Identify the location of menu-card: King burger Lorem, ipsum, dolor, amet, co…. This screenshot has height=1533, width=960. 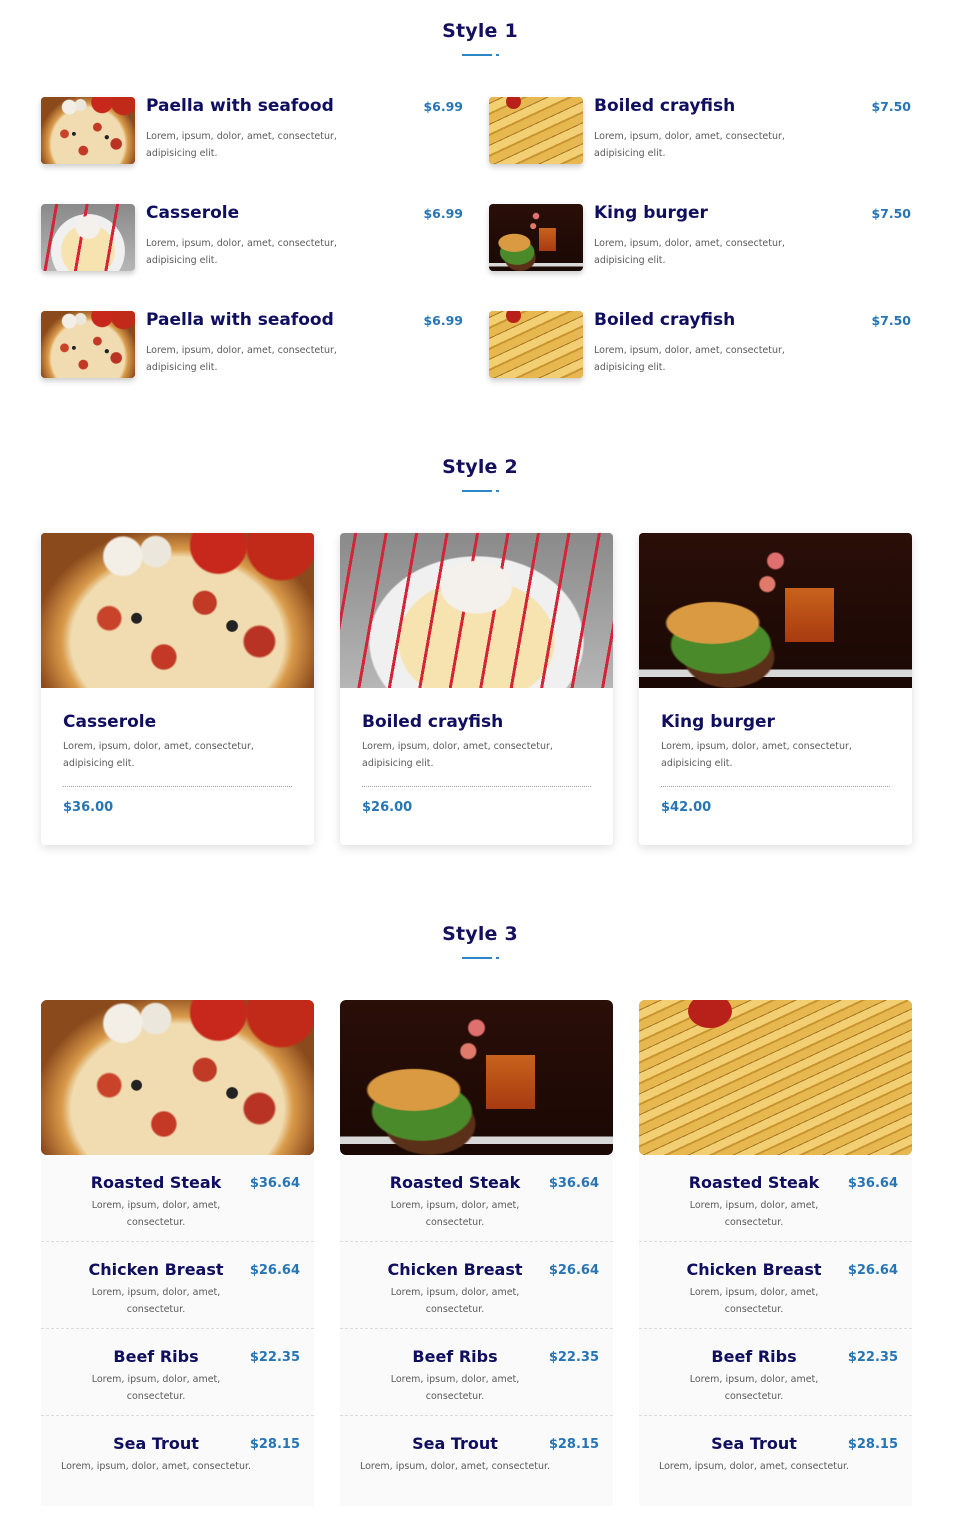
(775, 689).